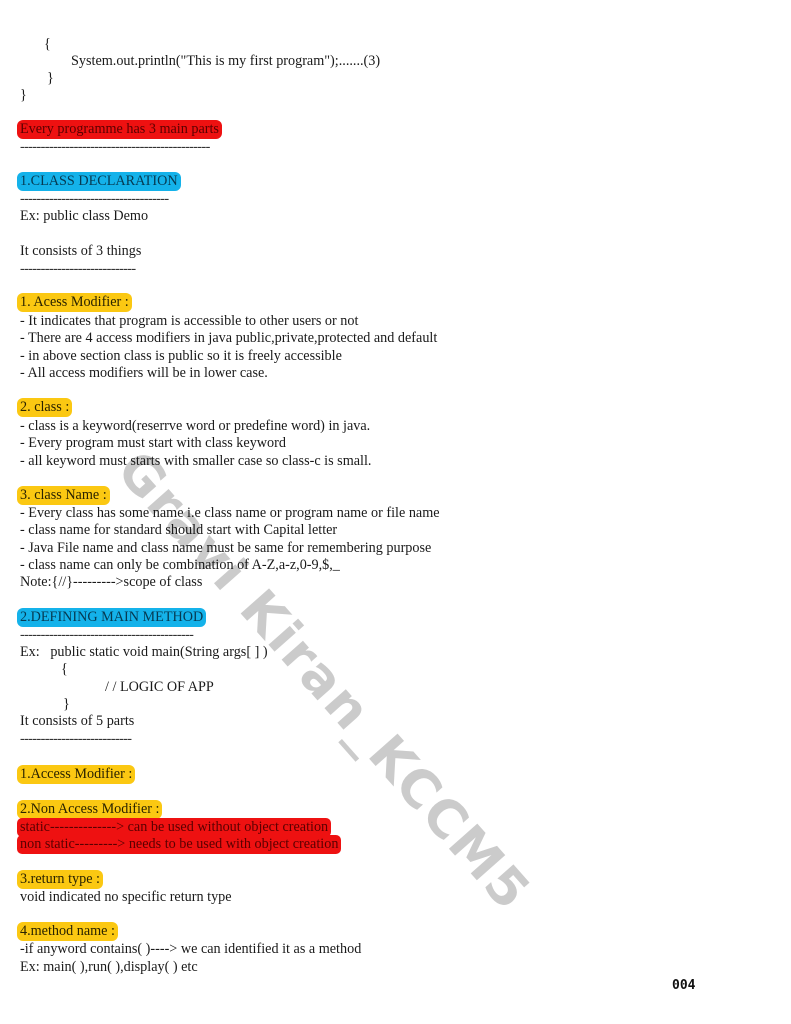 This screenshot has height=1024, width=791. What do you see at coordinates (109, 967) in the screenshot?
I see `s2-part4-line: Ex: main( ),run( ),display( ) etc` at bounding box center [109, 967].